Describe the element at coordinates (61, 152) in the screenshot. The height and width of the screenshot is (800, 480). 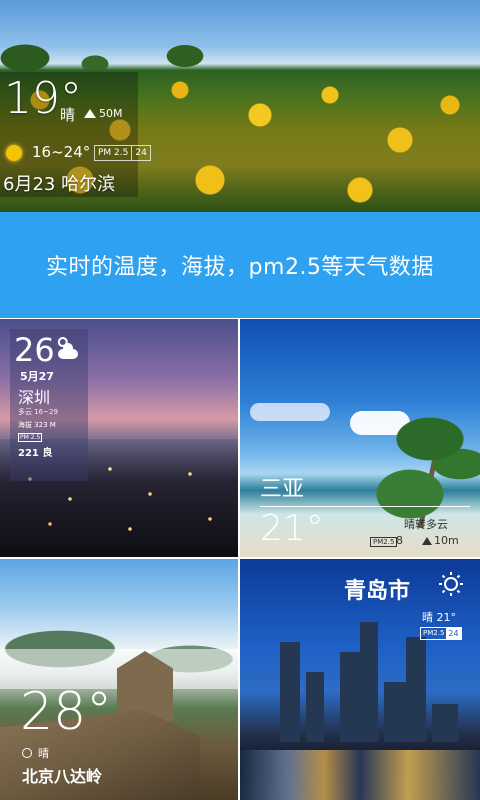
I see `hero-temp-range: 16~24°` at that location.